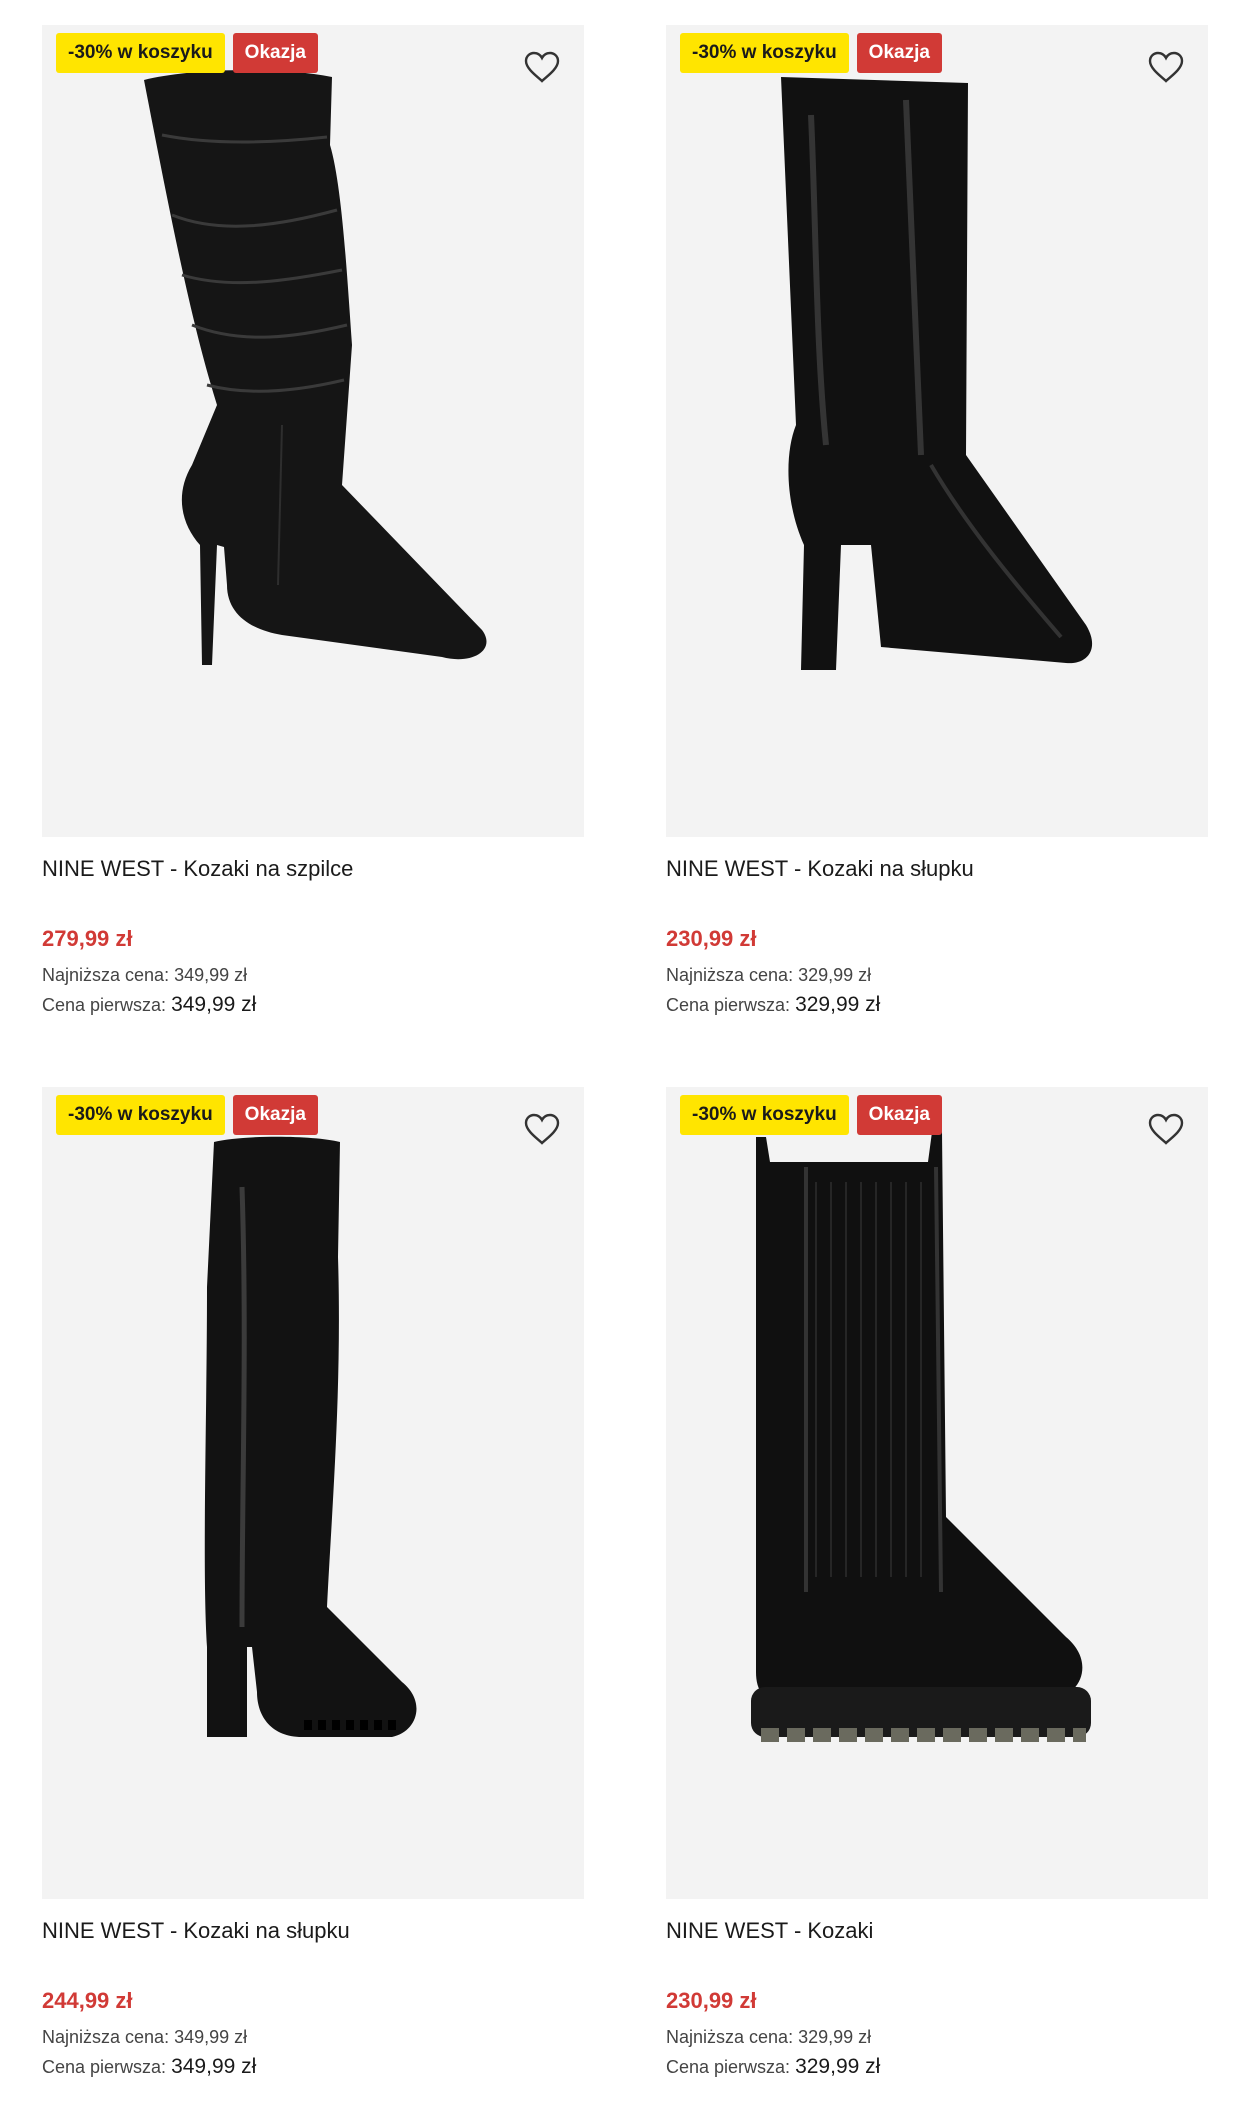  I want to click on sale-price: 279,99 zł, so click(87, 938).